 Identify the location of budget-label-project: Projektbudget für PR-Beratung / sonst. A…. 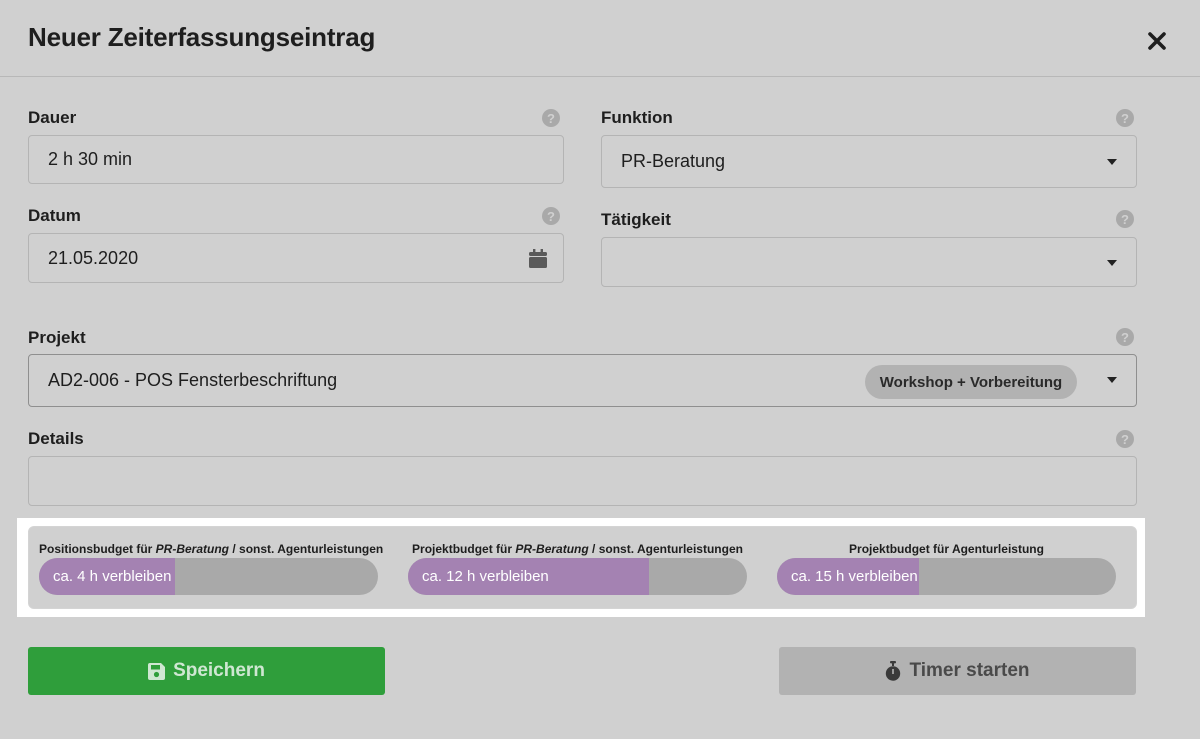
(577, 549).